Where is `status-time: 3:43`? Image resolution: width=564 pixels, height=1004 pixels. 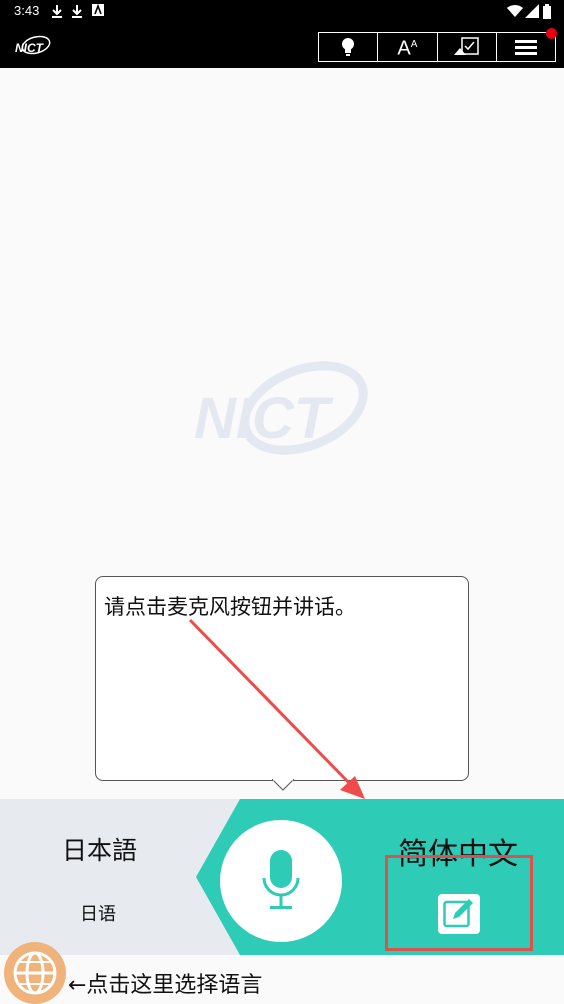 status-time: 3:43 is located at coordinates (27, 10).